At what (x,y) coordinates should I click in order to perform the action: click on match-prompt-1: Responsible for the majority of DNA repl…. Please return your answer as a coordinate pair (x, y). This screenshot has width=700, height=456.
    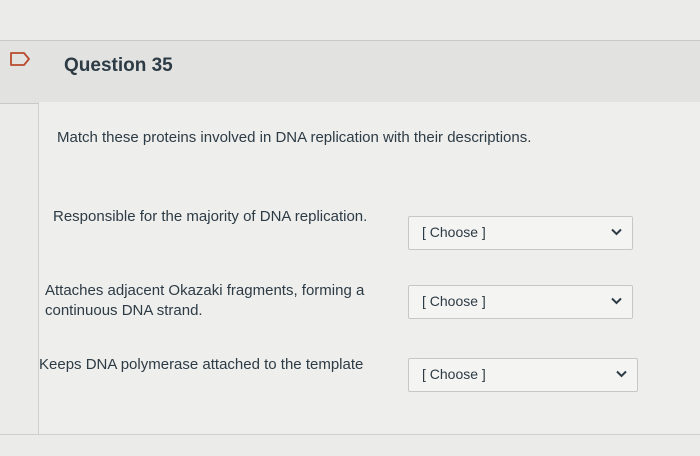
    Looking at the image, I should click on (210, 217).